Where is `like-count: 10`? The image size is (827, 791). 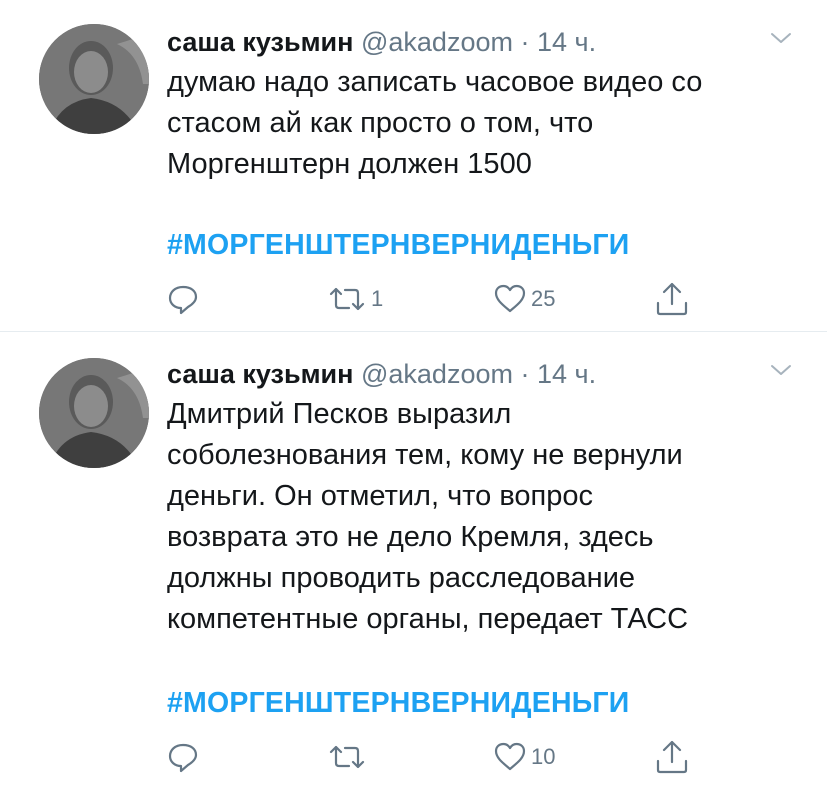 like-count: 10 is located at coordinates (543, 756).